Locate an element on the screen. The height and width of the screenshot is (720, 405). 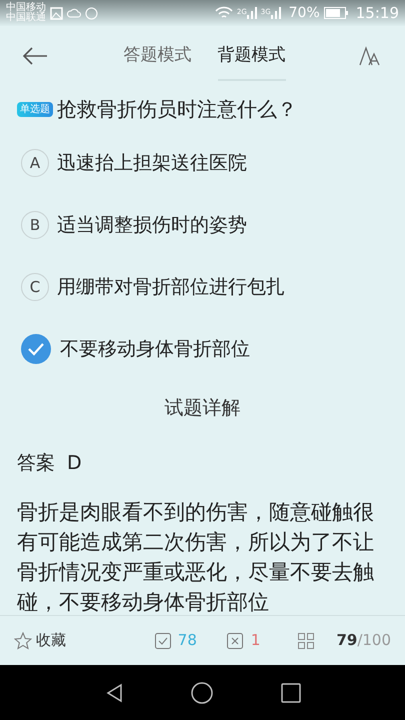
carrier-label: 中国移动 is located at coordinates (26, 8).